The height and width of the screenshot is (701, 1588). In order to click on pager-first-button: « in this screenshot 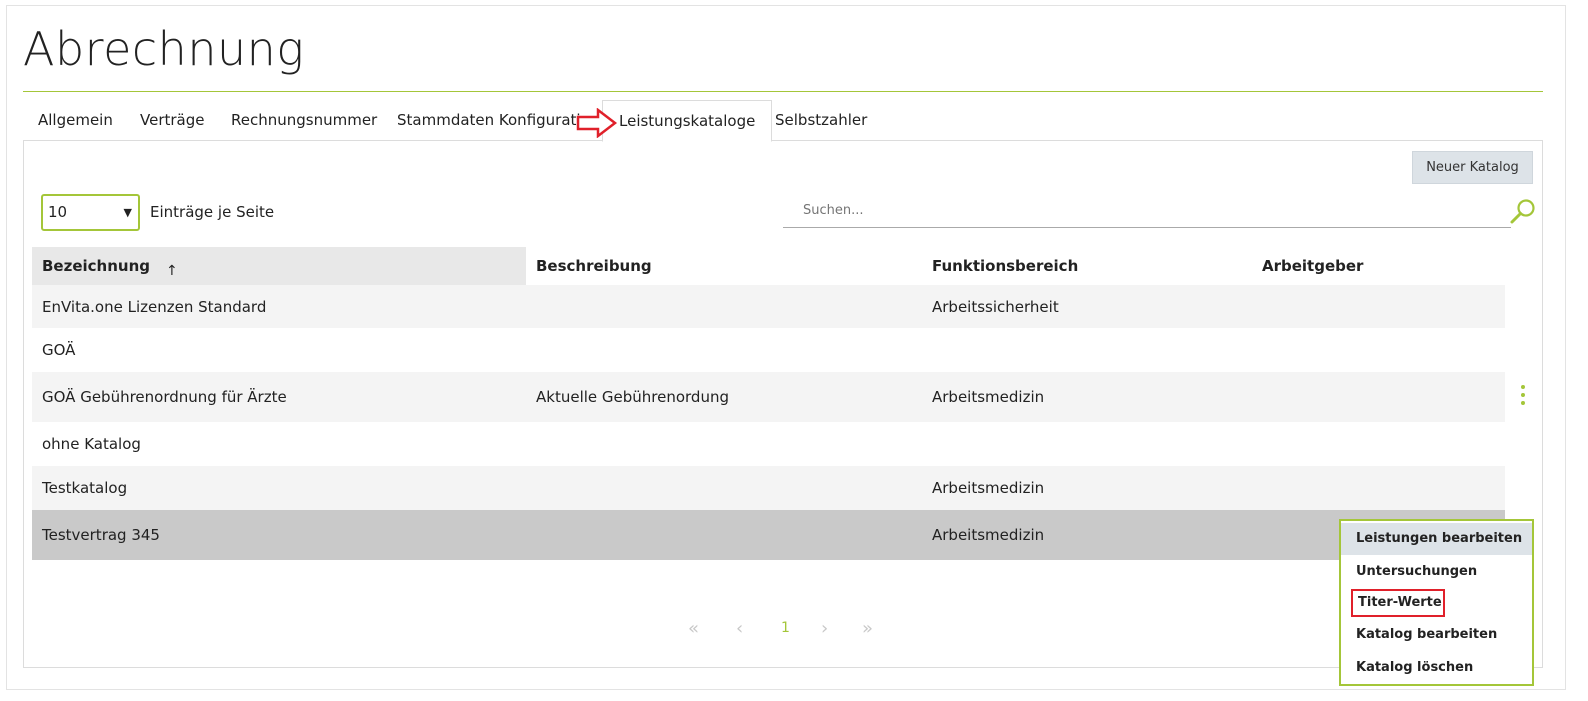, I will do `click(693, 628)`.